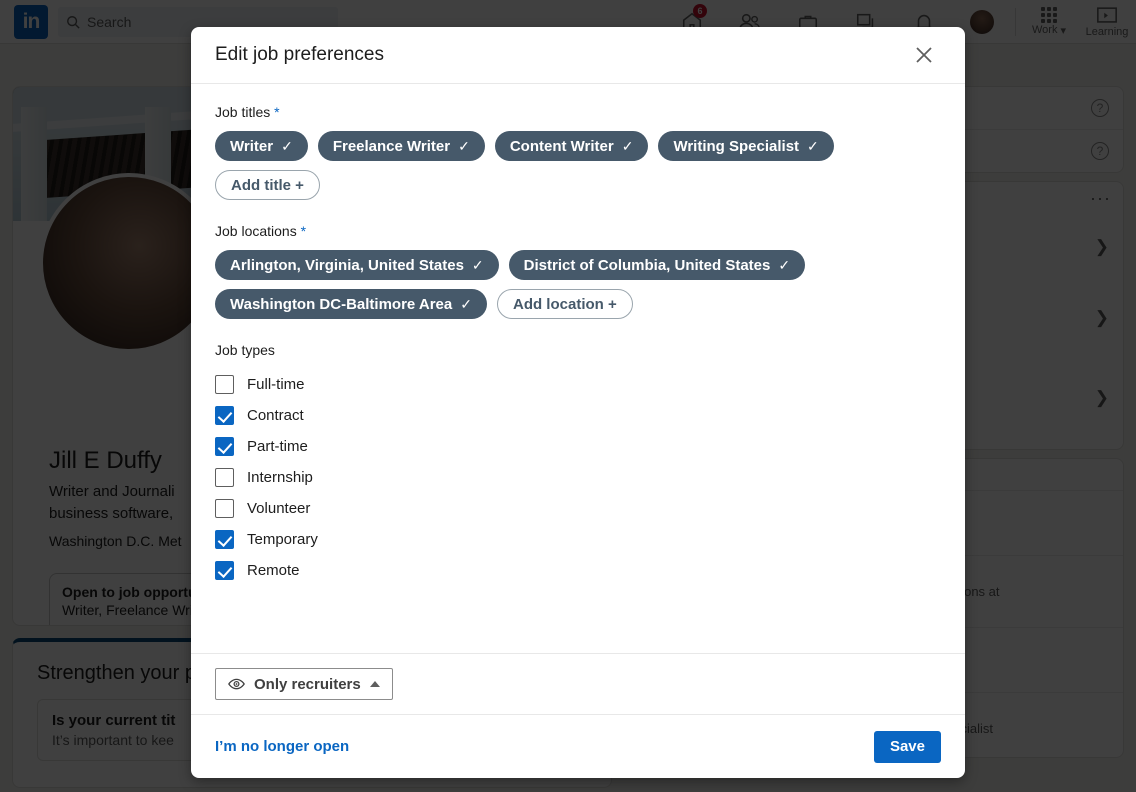 The image size is (1136, 792). What do you see at coordinates (273, 570) in the screenshot?
I see `job-type-label: Remote` at bounding box center [273, 570].